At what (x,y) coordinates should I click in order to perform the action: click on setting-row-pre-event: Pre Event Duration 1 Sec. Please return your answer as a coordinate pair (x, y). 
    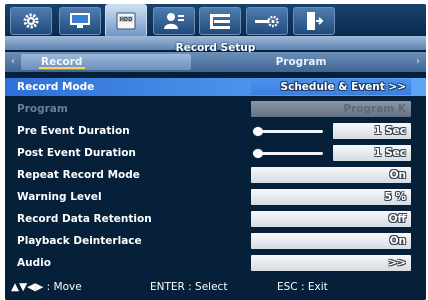
    Looking at the image, I should click on (215, 131).